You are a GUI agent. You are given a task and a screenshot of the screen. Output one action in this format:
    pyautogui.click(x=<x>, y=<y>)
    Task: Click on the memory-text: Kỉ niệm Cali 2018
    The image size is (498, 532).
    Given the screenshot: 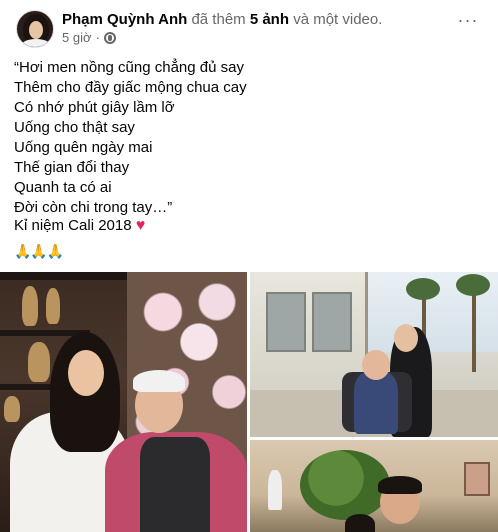 What is the action you would take?
    pyautogui.click(x=73, y=225)
    